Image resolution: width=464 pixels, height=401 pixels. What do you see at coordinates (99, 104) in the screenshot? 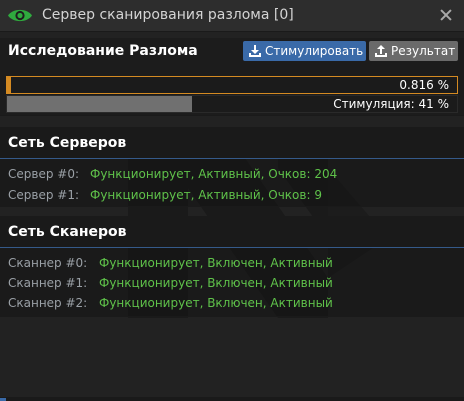
I see `stimulation-fill` at bounding box center [99, 104].